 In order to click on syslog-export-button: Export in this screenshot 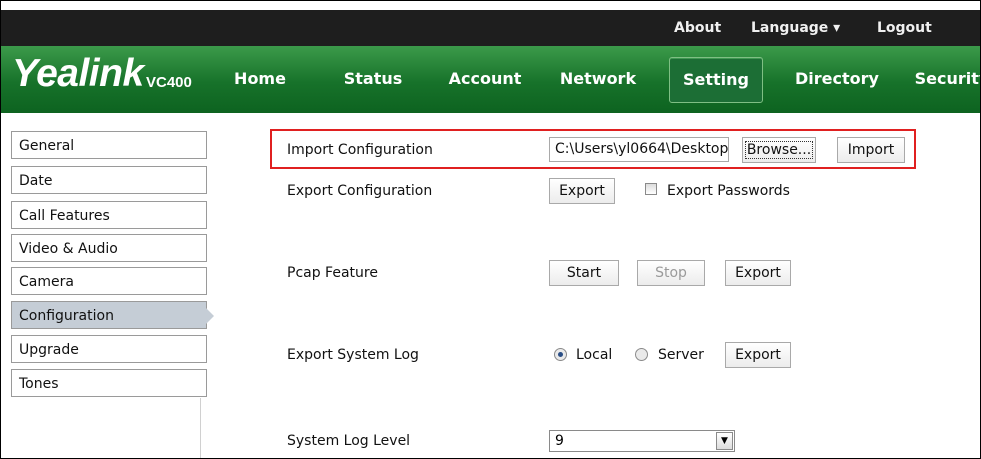, I will do `click(758, 355)`.